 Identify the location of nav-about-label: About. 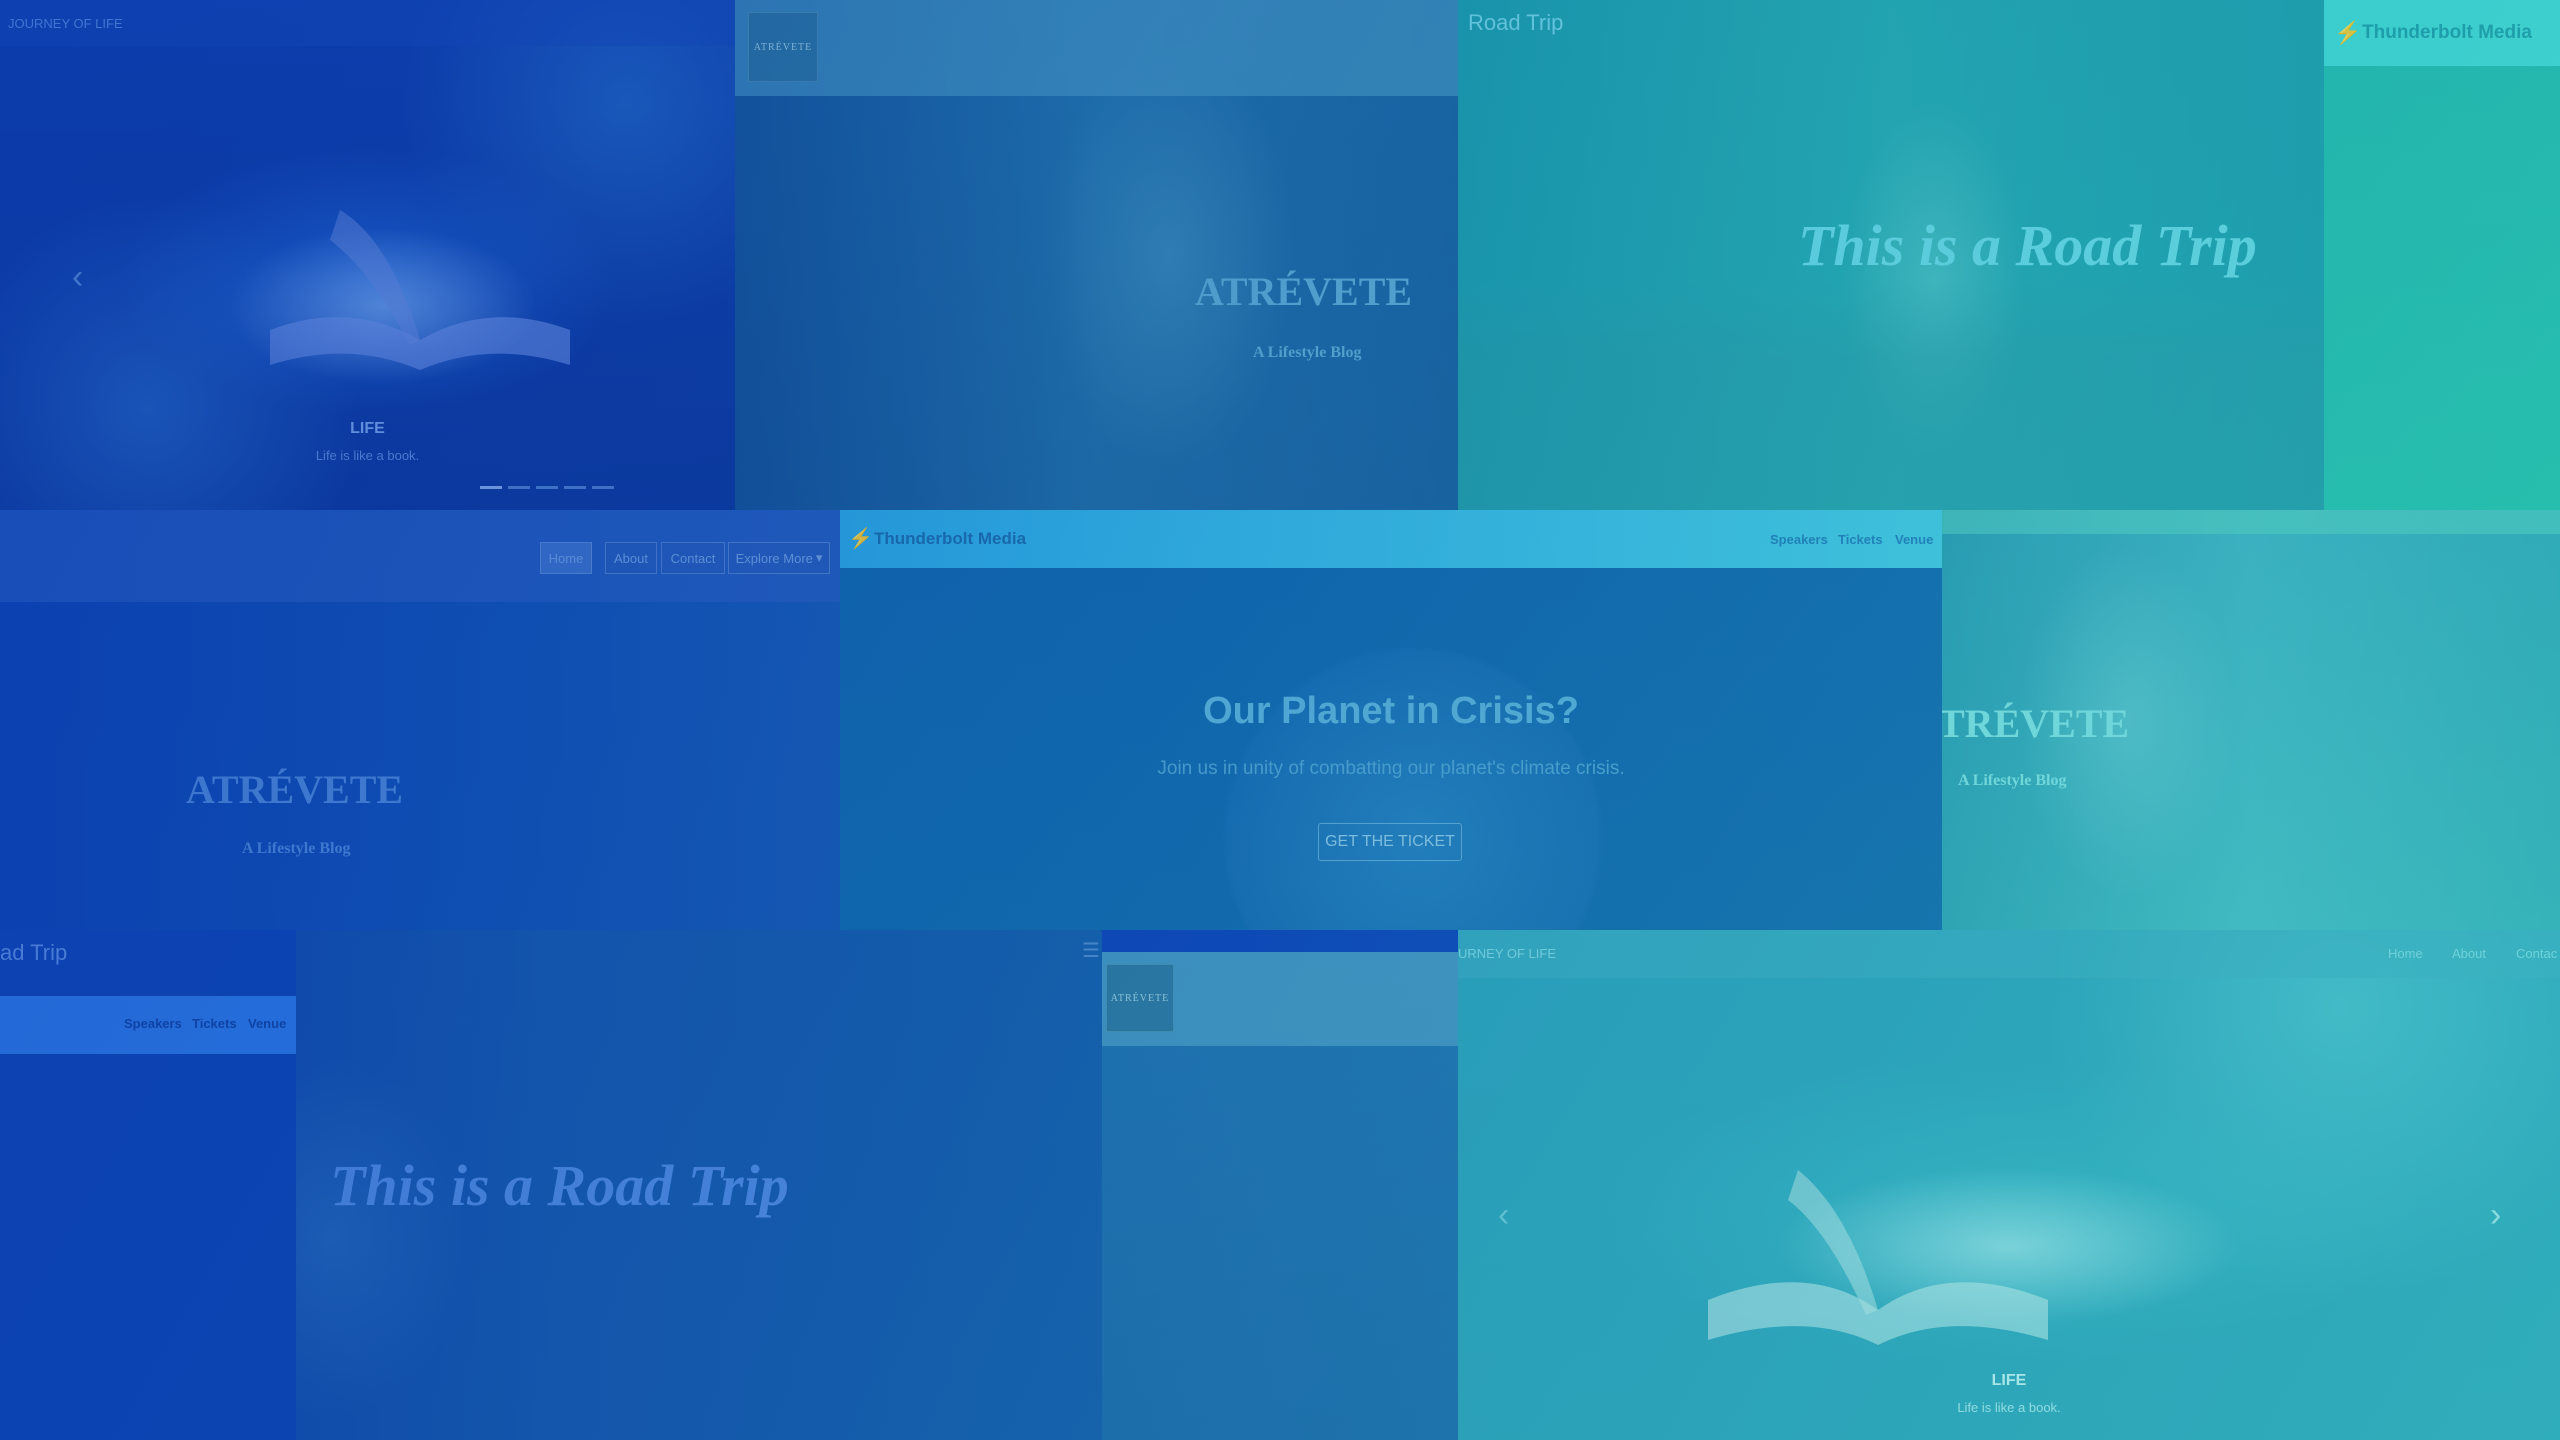
(631, 558).